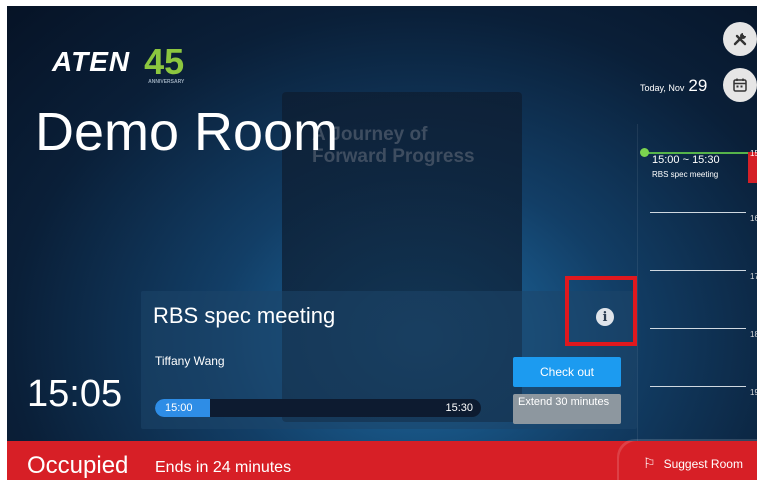 Image resolution: width=763 pixels, height=480 pixels. What do you see at coordinates (318, 408) in the screenshot?
I see `meeting-progress-bar: 15:00 15:30` at bounding box center [318, 408].